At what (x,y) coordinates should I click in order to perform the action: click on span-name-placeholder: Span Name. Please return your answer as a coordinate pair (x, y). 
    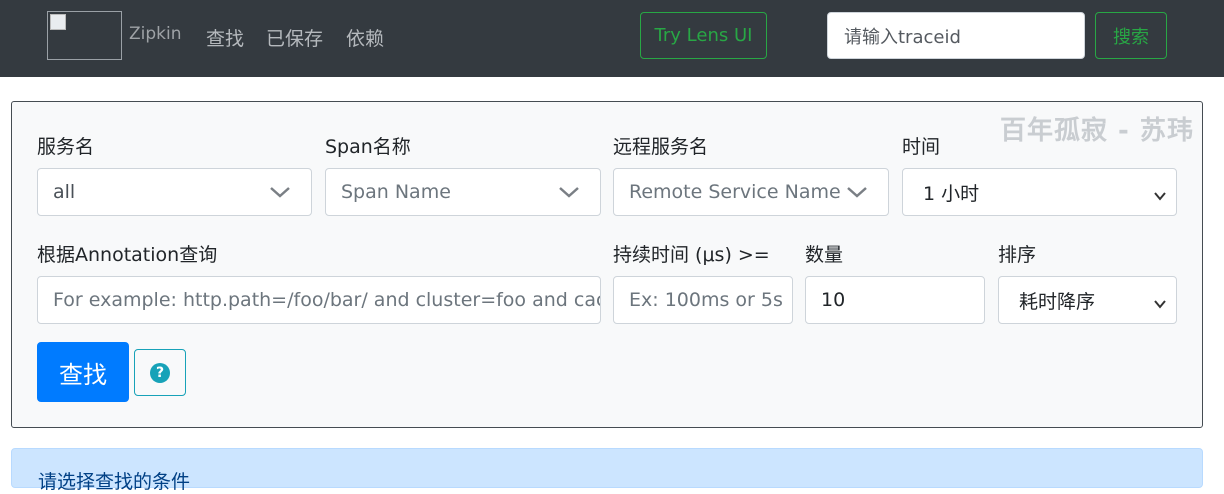
    Looking at the image, I should click on (396, 192).